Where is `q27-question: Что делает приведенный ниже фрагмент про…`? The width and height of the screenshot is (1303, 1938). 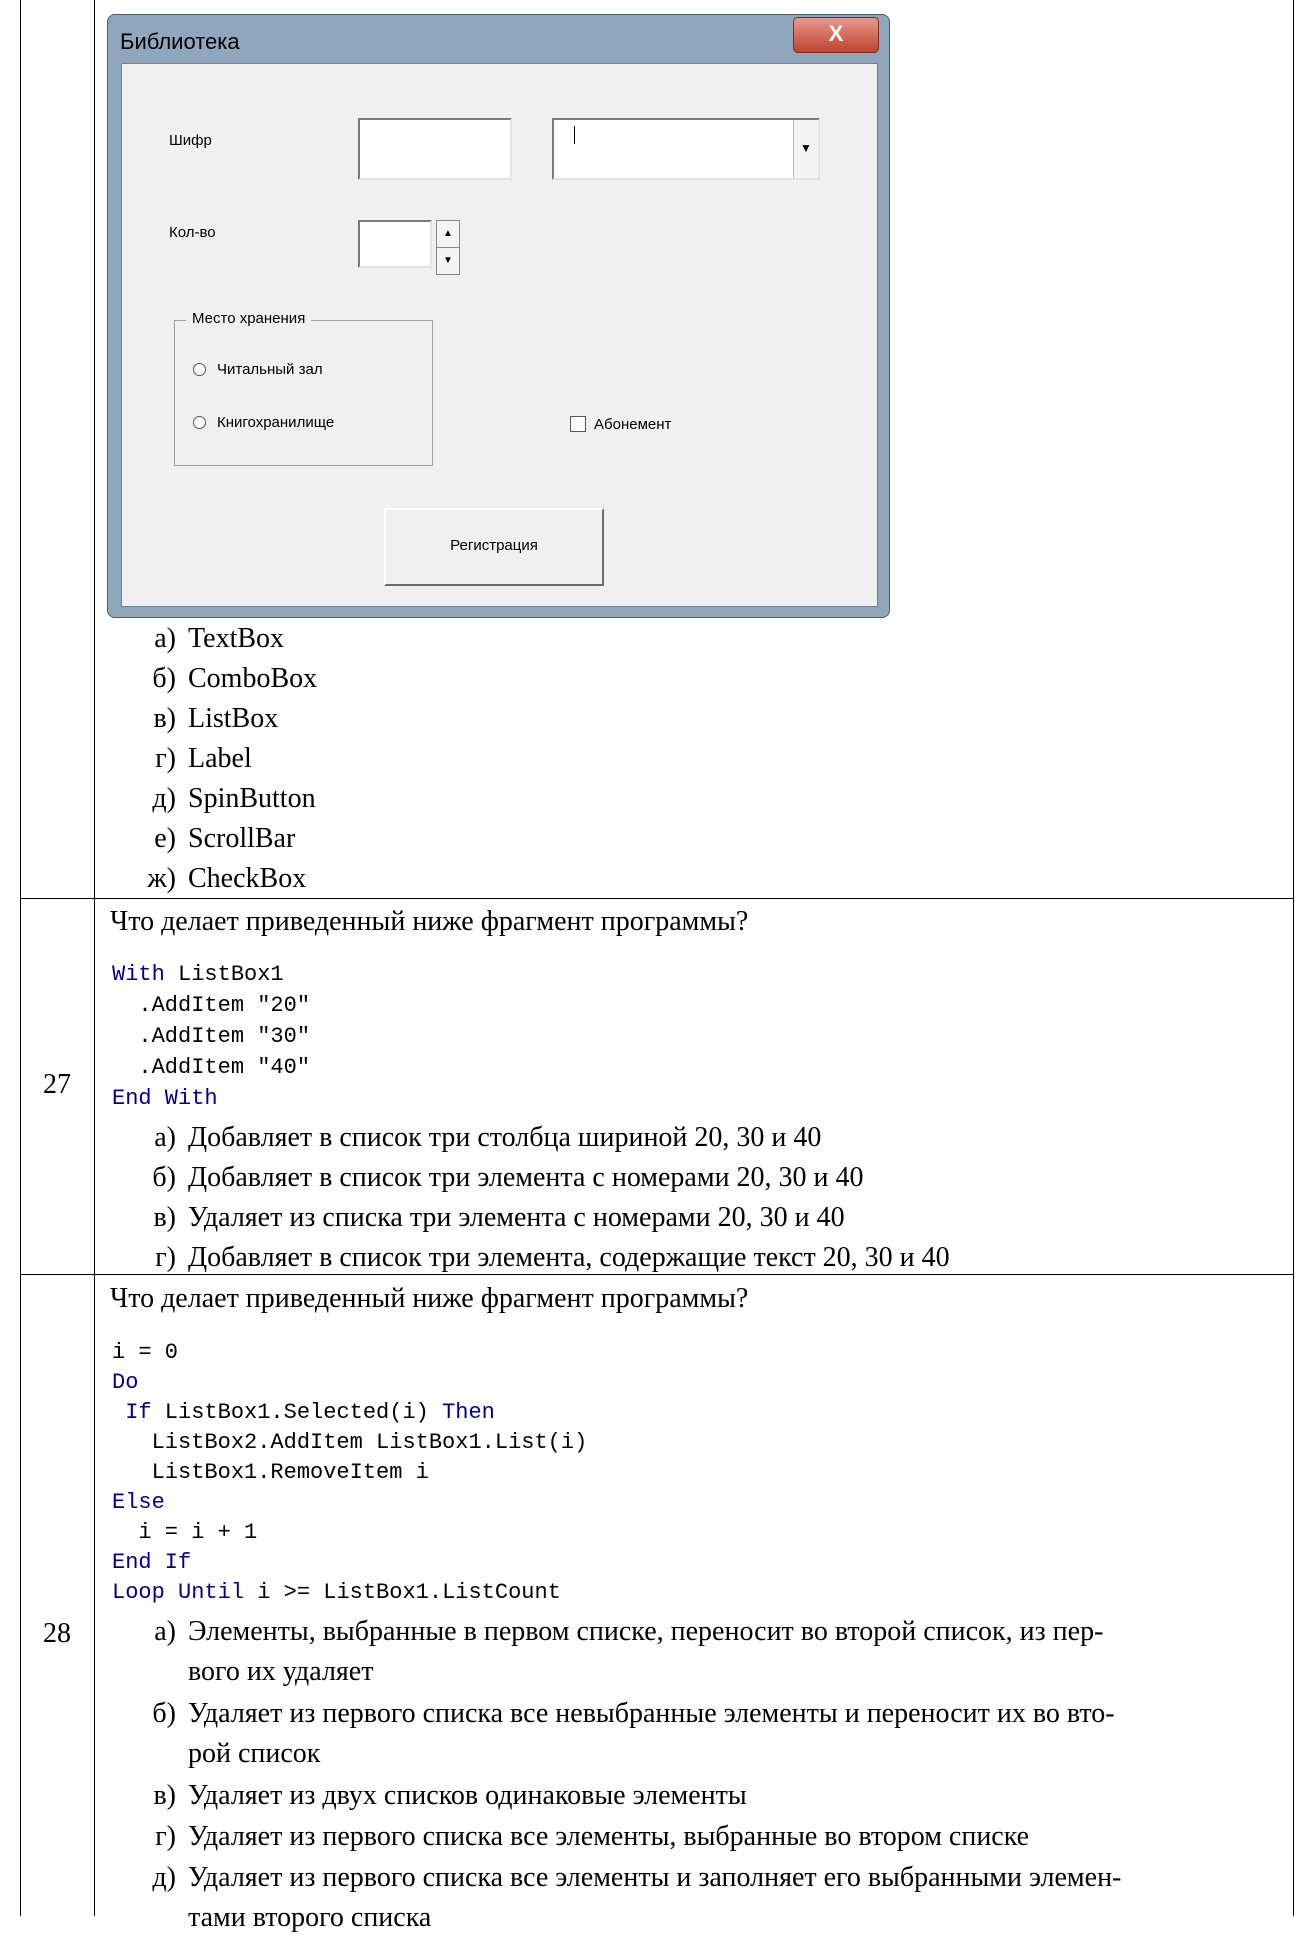 q27-question: Что делает приведенный ниже фрагмент про… is located at coordinates (429, 921).